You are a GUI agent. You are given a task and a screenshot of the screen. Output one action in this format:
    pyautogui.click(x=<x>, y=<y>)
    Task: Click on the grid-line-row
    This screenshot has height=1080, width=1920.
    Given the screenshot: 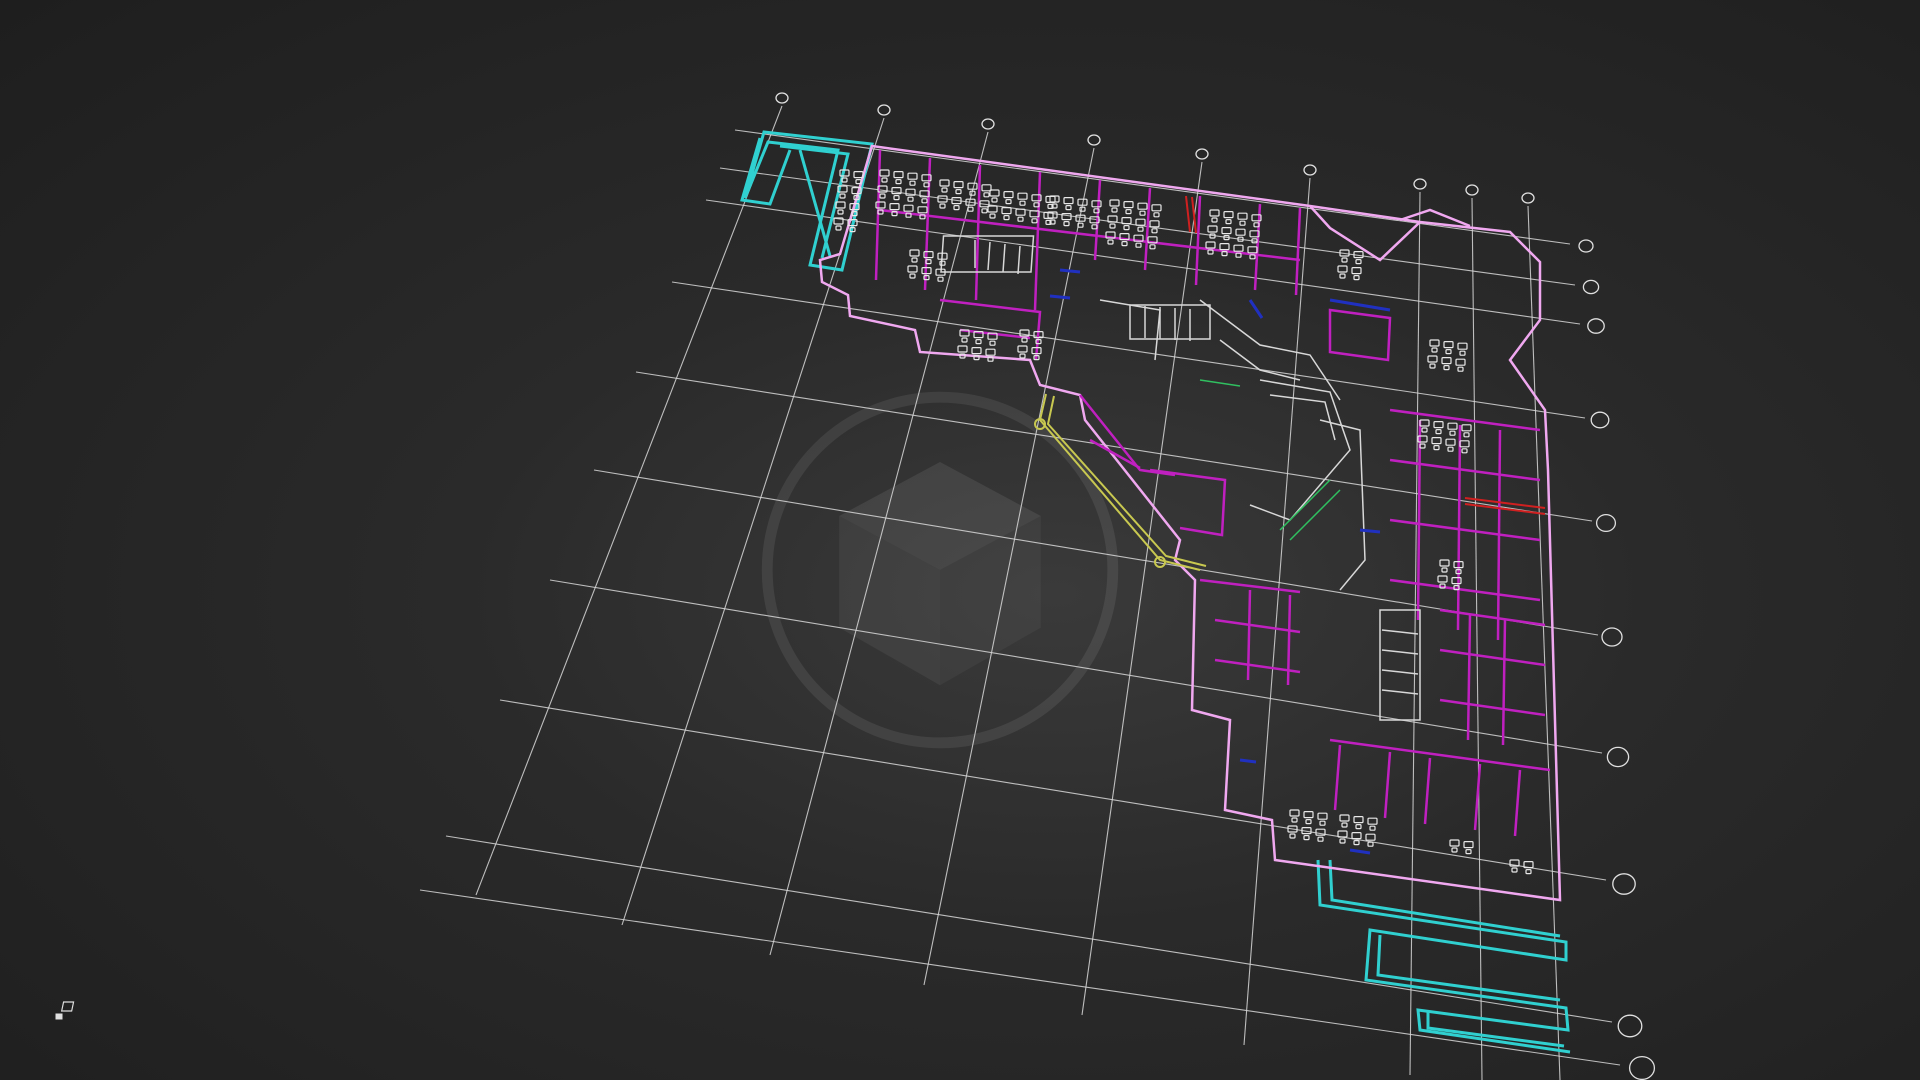 What is the action you would take?
    pyautogui.click(x=1076, y=666)
    